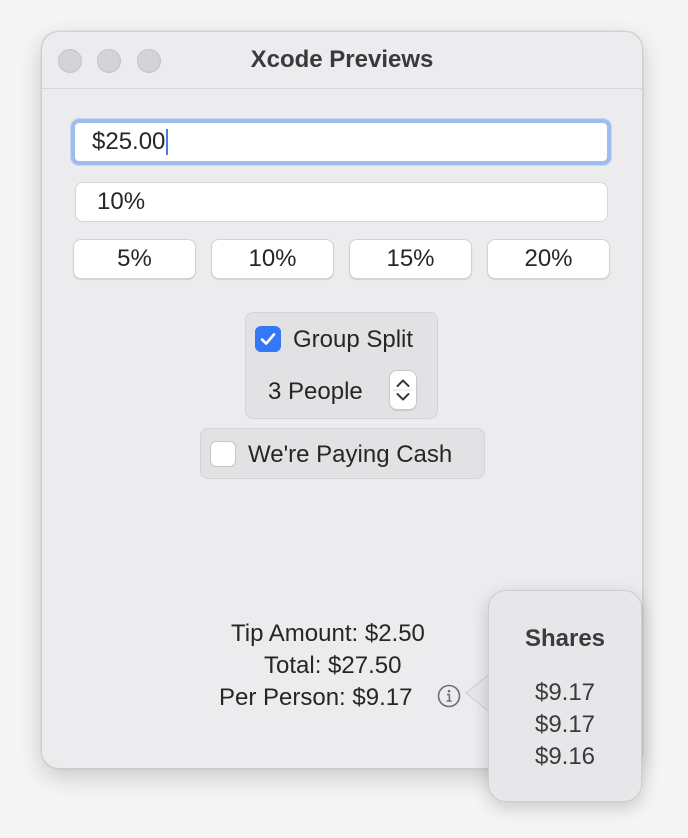  What do you see at coordinates (121, 201) in the screenshot?
I see `tip-percent-value: 10%` at bounding box center [121, 201].